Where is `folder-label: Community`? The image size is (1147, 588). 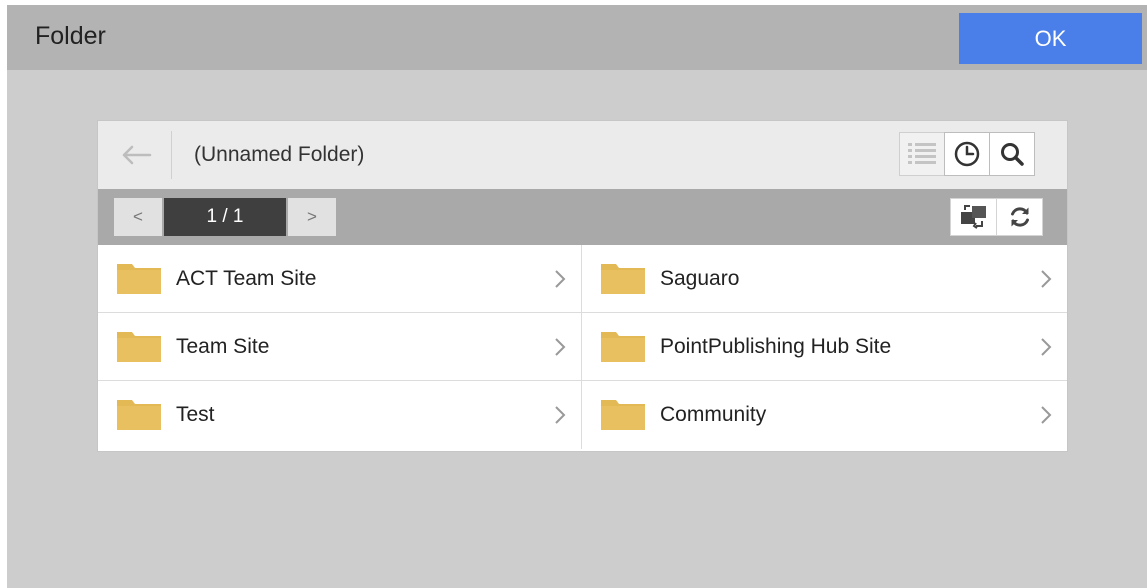
folder-label: Community is located at coordinates (713, 414).